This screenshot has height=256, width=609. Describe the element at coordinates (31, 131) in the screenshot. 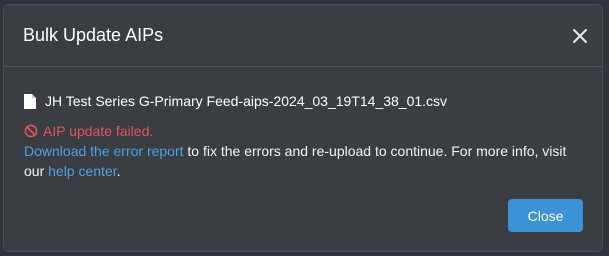

I see `ban-icon` at that location.